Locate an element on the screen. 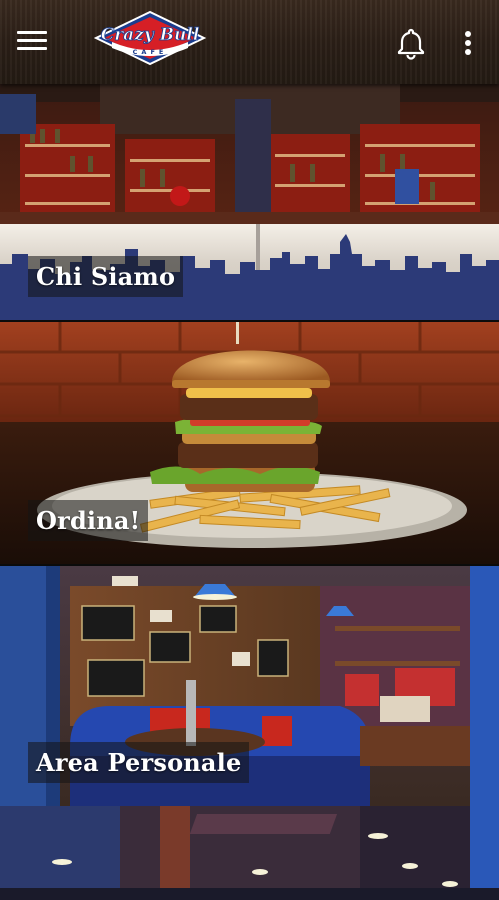  crazy-bull-logo: Crazy Bull CAFE is located at coordinates (150, 38).